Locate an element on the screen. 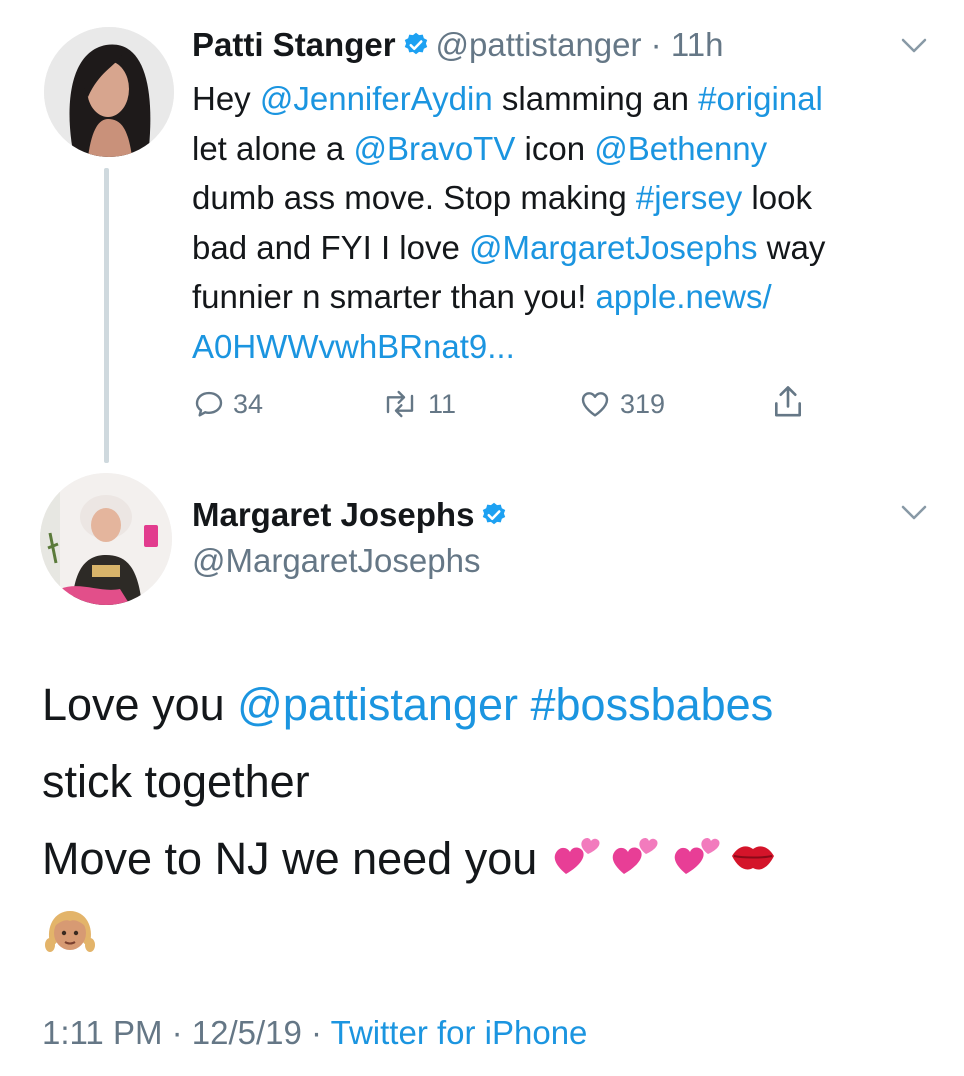  text-segment: icon is located at coordinates (555, 148).